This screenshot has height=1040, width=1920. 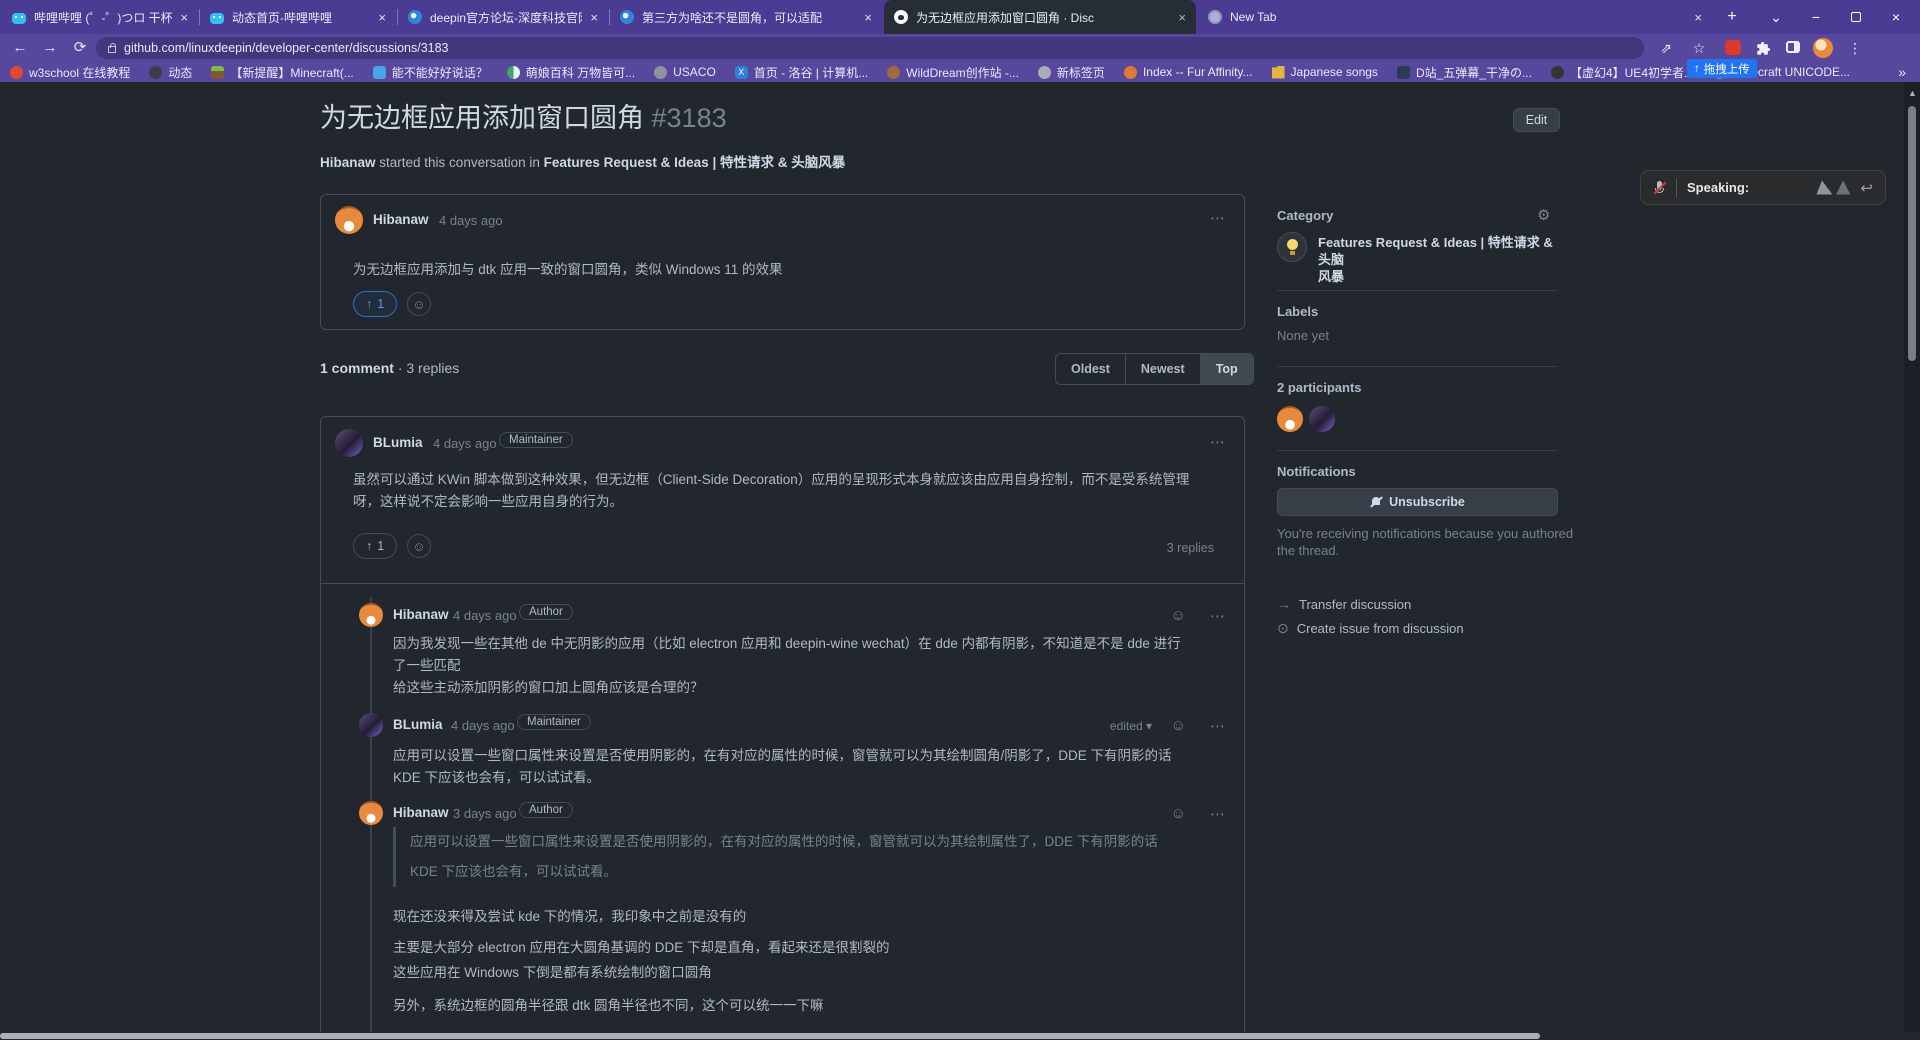 What do you see at coordinates (1040, 17) in the screenshot?
I see `tab-github-discussion-active: 为无边框应用添加窗口圆角 · Disc ×` at bounding box center [1040, 17].